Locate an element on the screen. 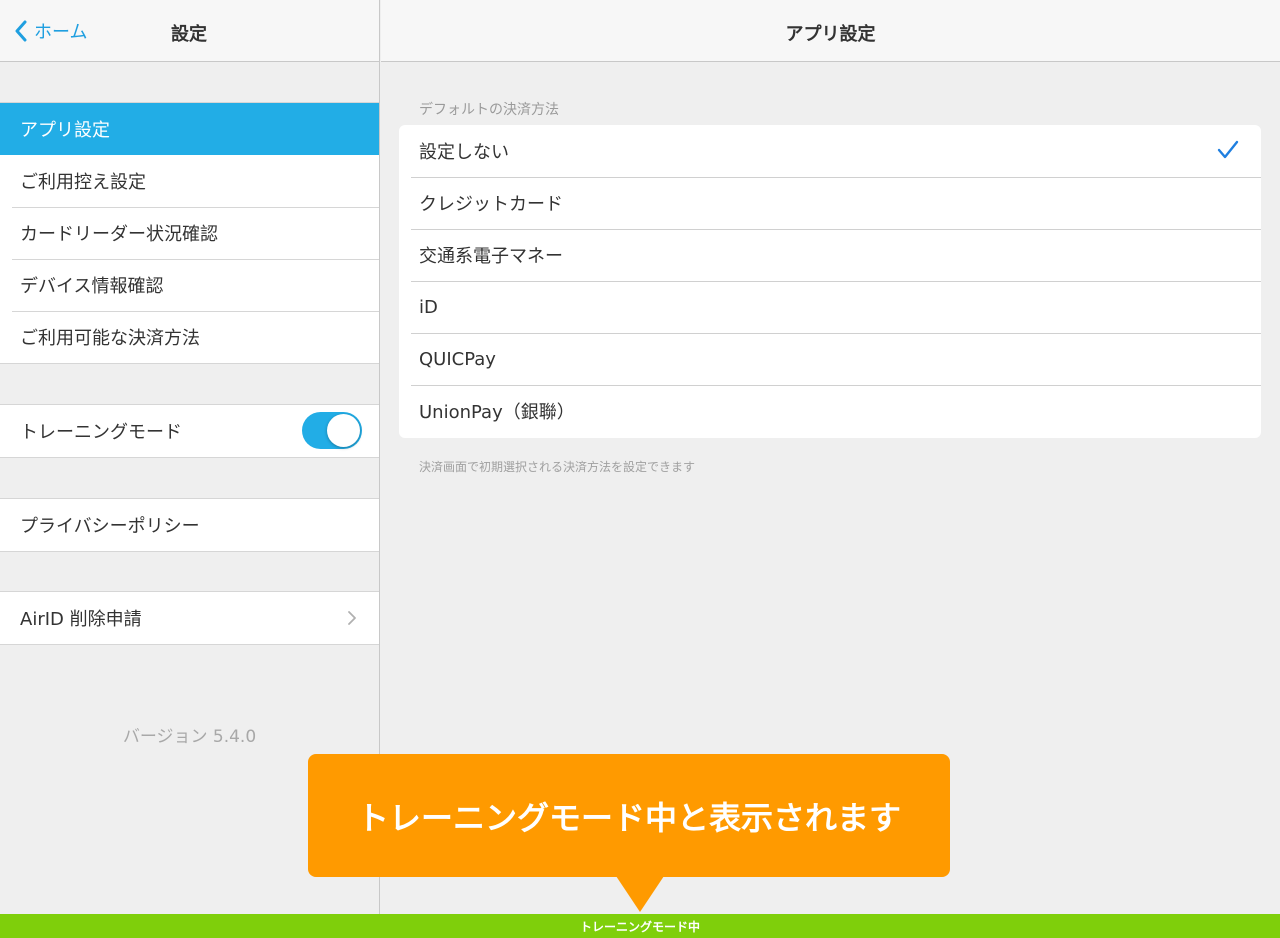 The width and height of the screenshot is (1280, 938). payment-option-label: 設定しない is located at coordinates (464, 152).